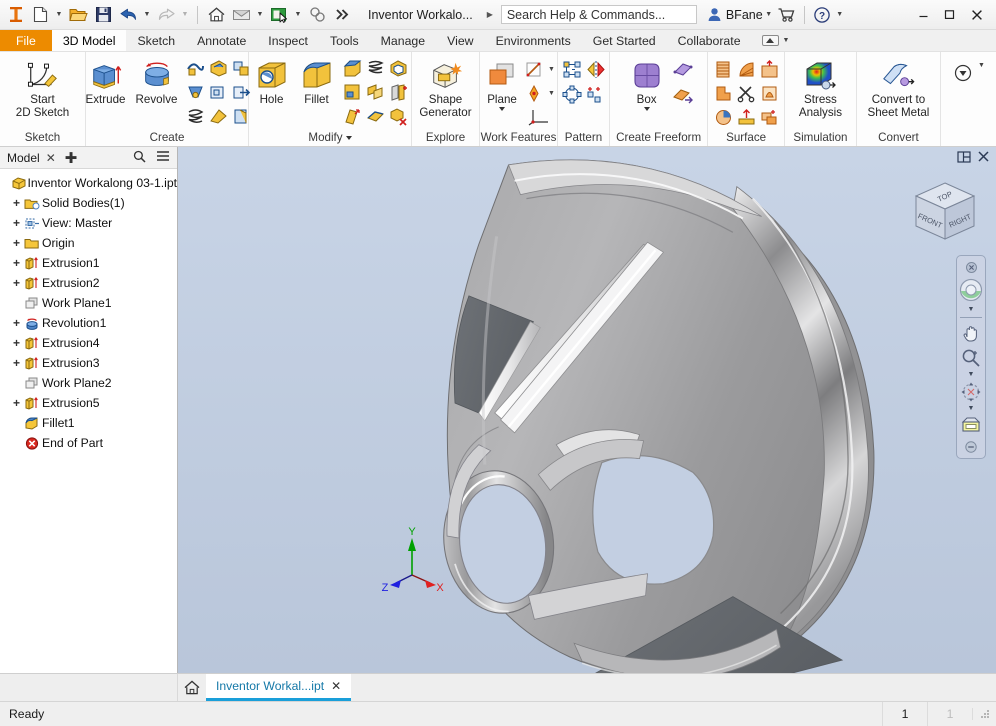 This screenshot has height=726, width=996. I want to click on loft-icon, so click(195, 92).